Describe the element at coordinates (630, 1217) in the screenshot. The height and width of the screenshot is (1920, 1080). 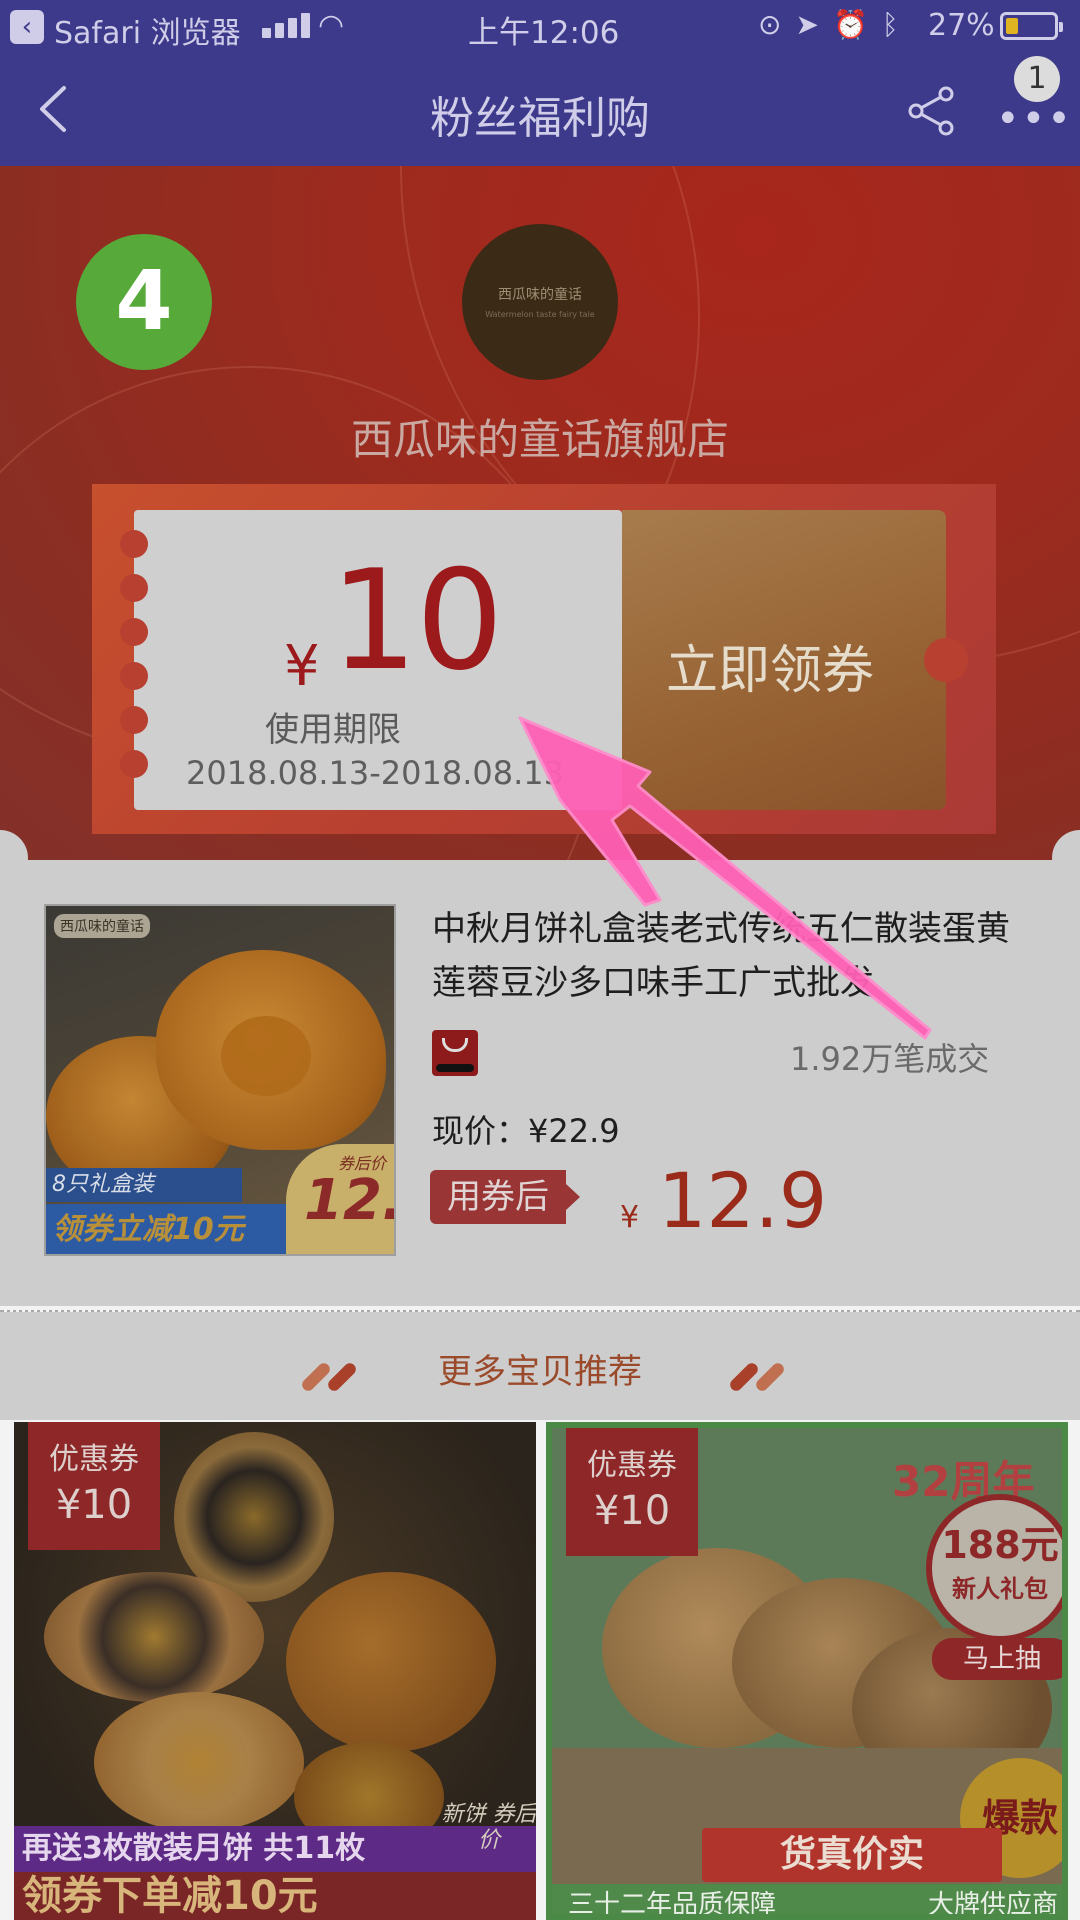
I see `final-price-currency: ¥` at that location.